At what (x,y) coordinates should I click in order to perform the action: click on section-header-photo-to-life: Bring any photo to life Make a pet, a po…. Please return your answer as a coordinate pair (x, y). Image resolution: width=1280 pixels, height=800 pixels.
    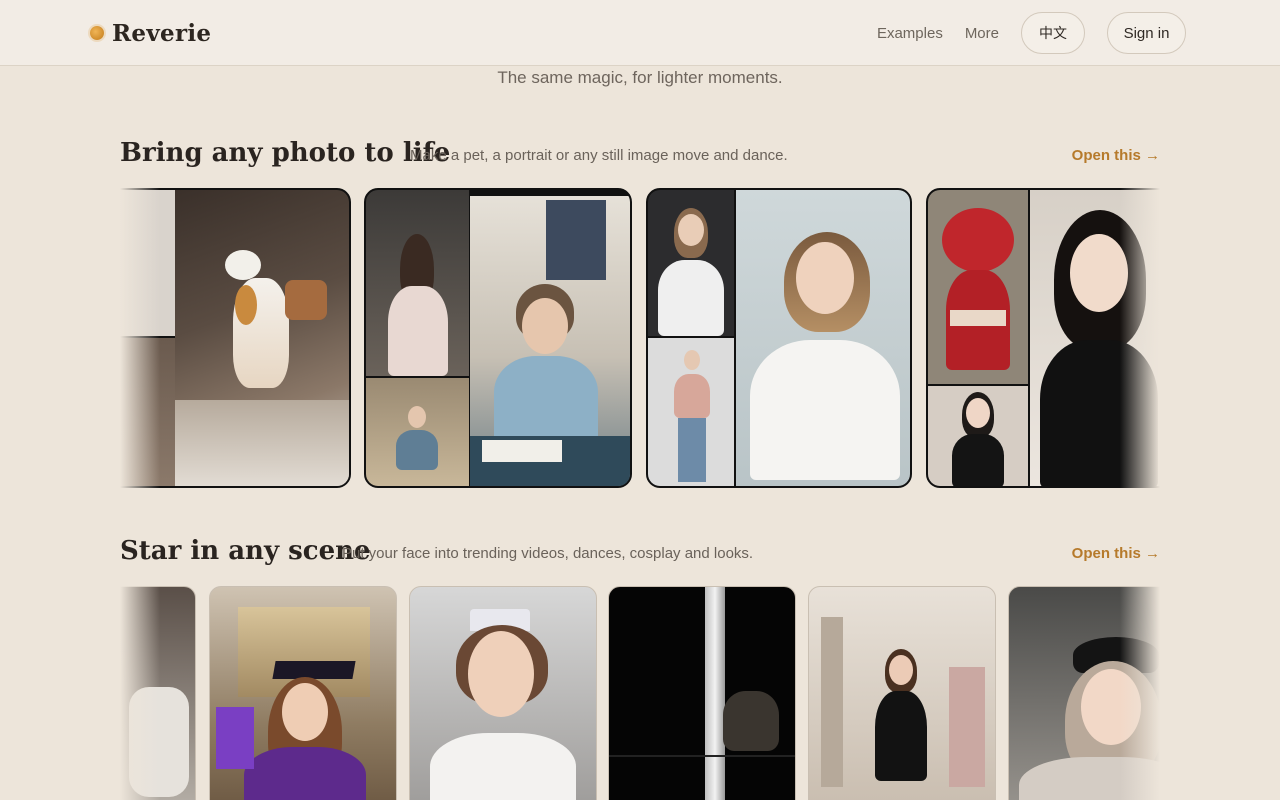
    Looking at the image, I should click on (640, 152).